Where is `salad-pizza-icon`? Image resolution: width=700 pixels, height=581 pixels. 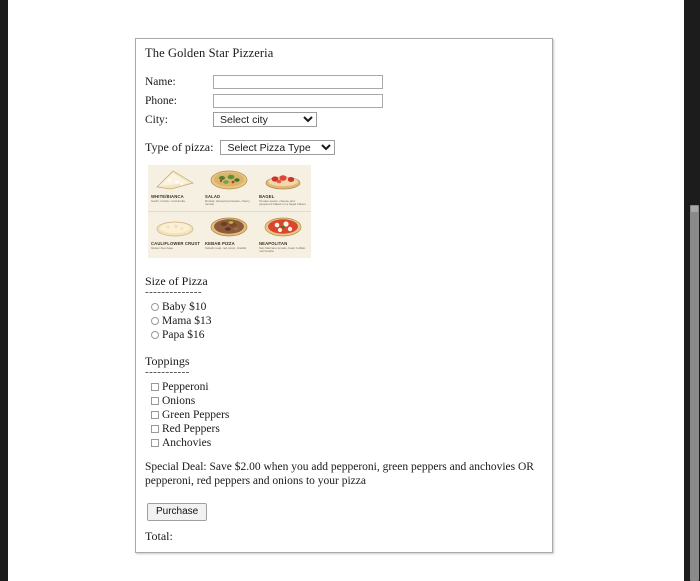 salad-pizza-icon is located at coordinates (229, 180).